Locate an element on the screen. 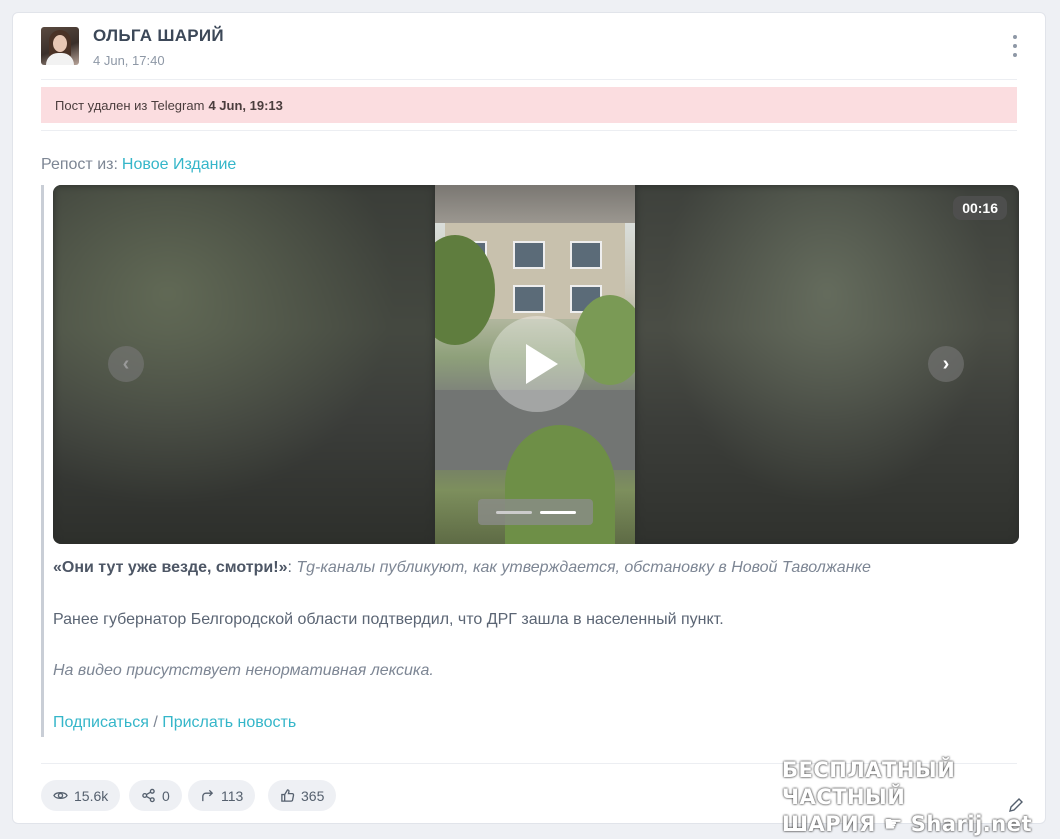 The image size is (1060, 839). lead-colon: : is located at coordinates (289, 567).